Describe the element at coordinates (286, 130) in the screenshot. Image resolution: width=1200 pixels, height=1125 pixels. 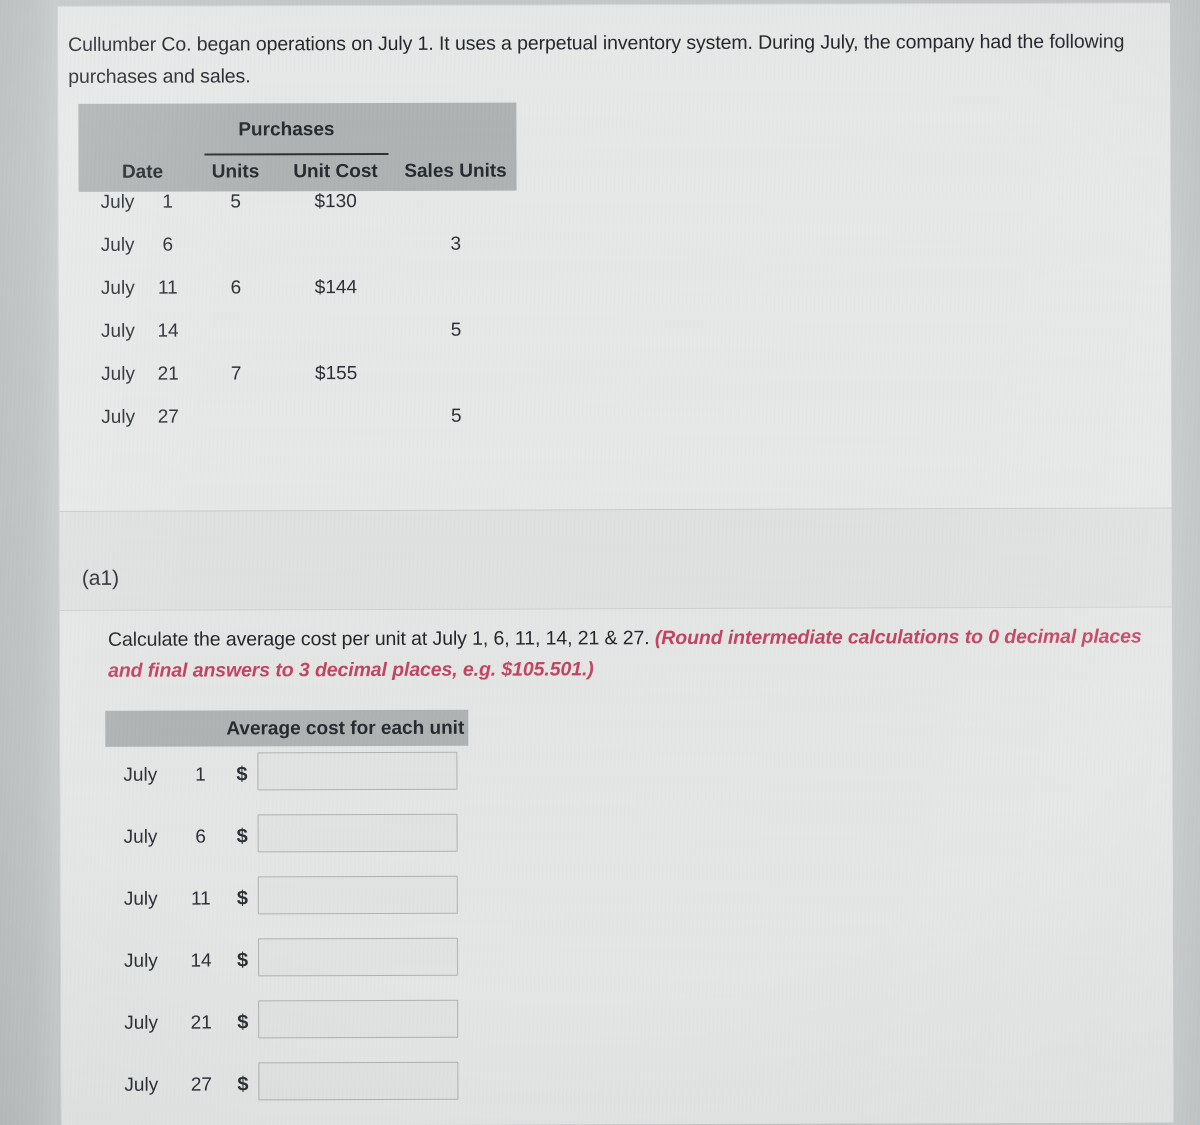
I see `purchases-group-header-label: Purchases` at that location.